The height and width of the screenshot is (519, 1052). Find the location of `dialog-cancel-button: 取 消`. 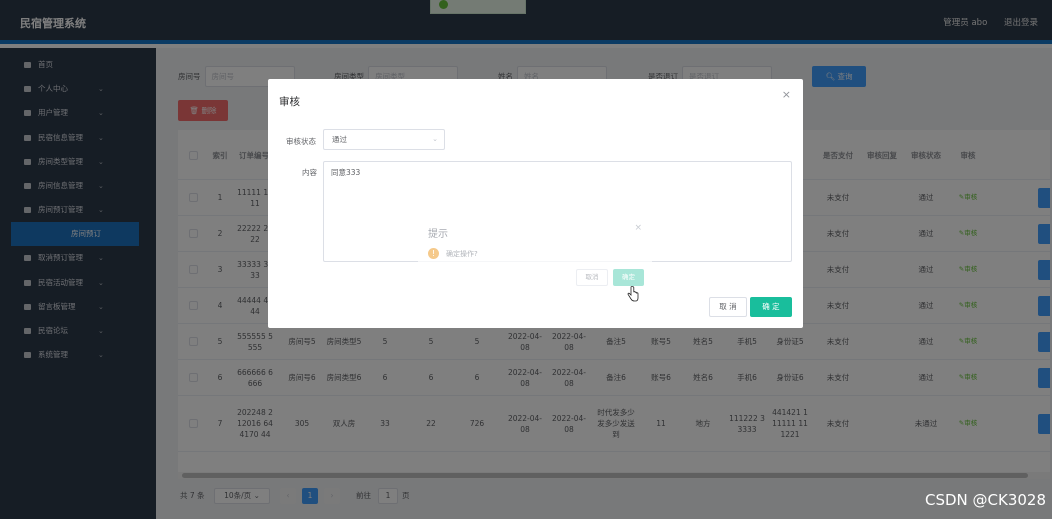

dialog-cancel-button: 取 消 is located at coordinates (728, 307).